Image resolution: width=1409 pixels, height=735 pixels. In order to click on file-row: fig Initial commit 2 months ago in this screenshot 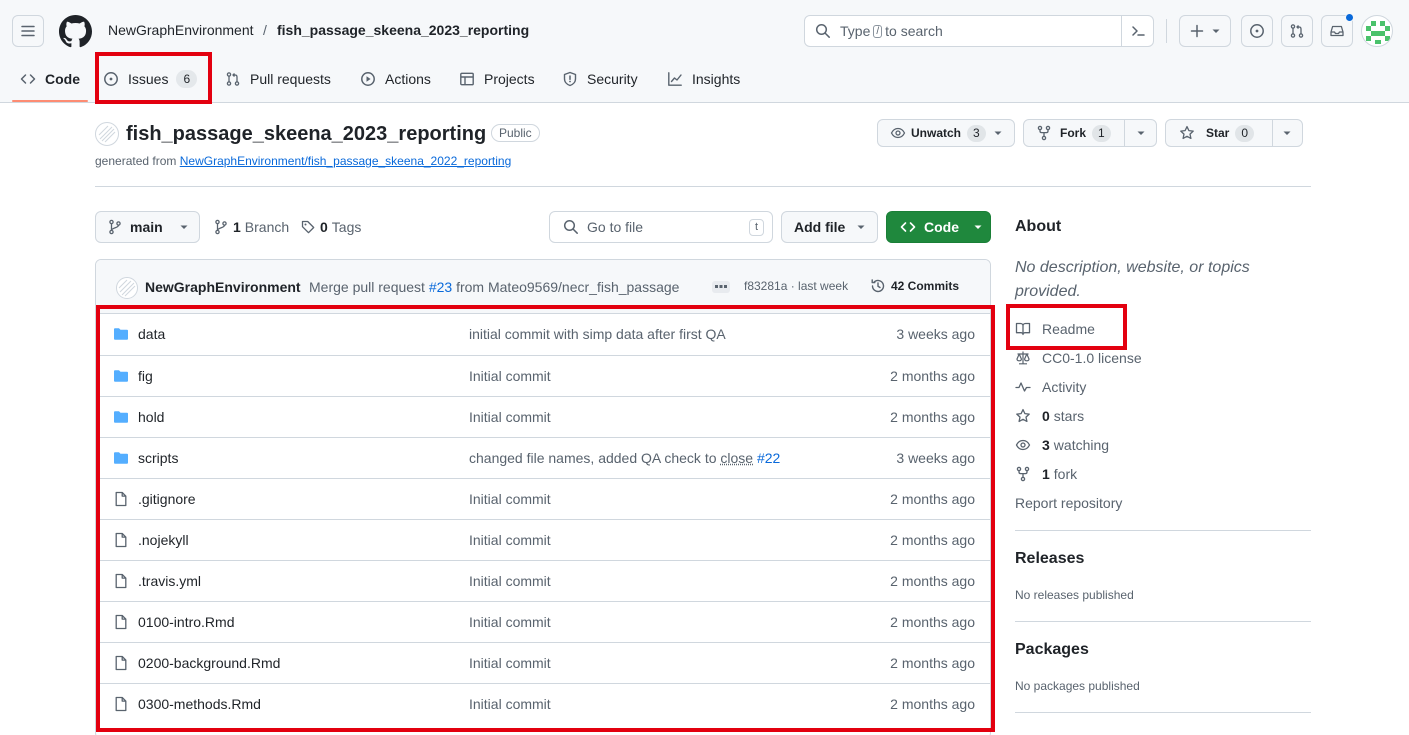, I will do `click(543, 375)`.